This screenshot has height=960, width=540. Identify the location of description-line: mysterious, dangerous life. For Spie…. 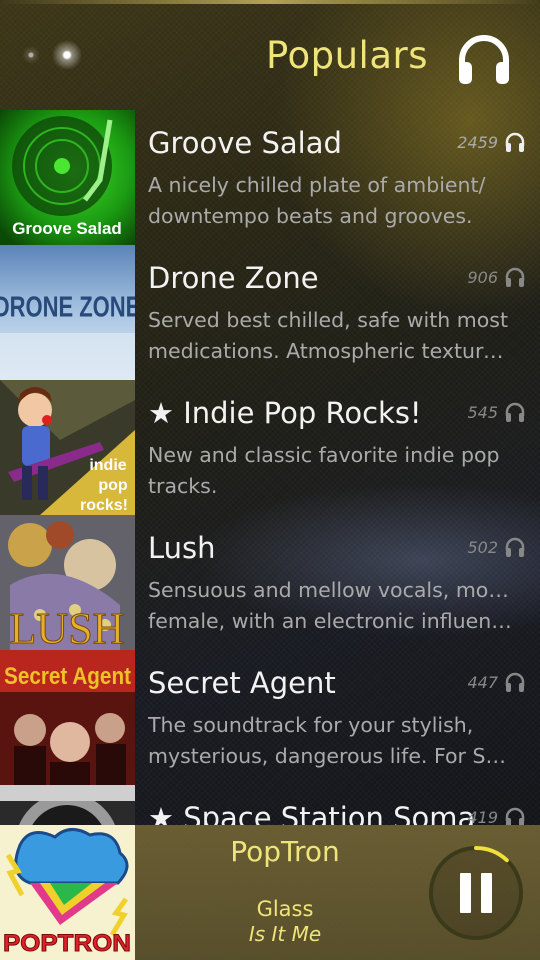
(331, 756).